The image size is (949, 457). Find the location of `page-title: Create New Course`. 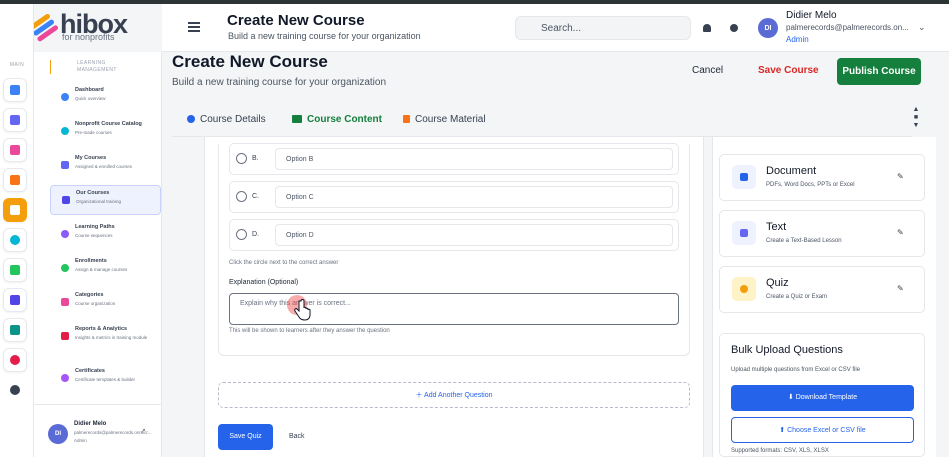

page-title: Create New Course is located at coordinates (250, 61).